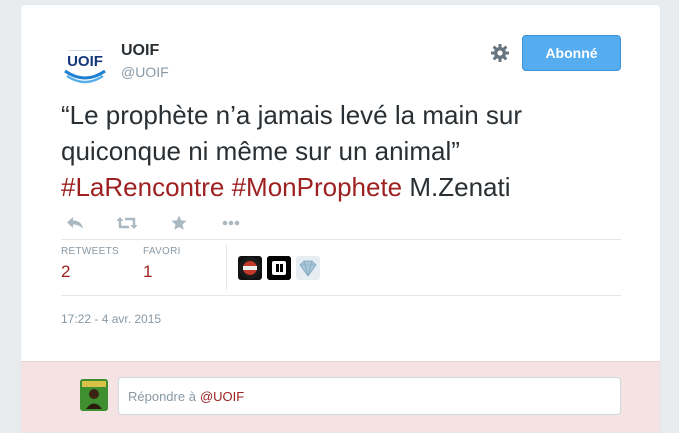 Image resolution: width=679 pixels, height=433 pixels. Describe the element at coordinates (162, 396) in the screenshot. I see `reply-placeholder: Répondre à` at that location.